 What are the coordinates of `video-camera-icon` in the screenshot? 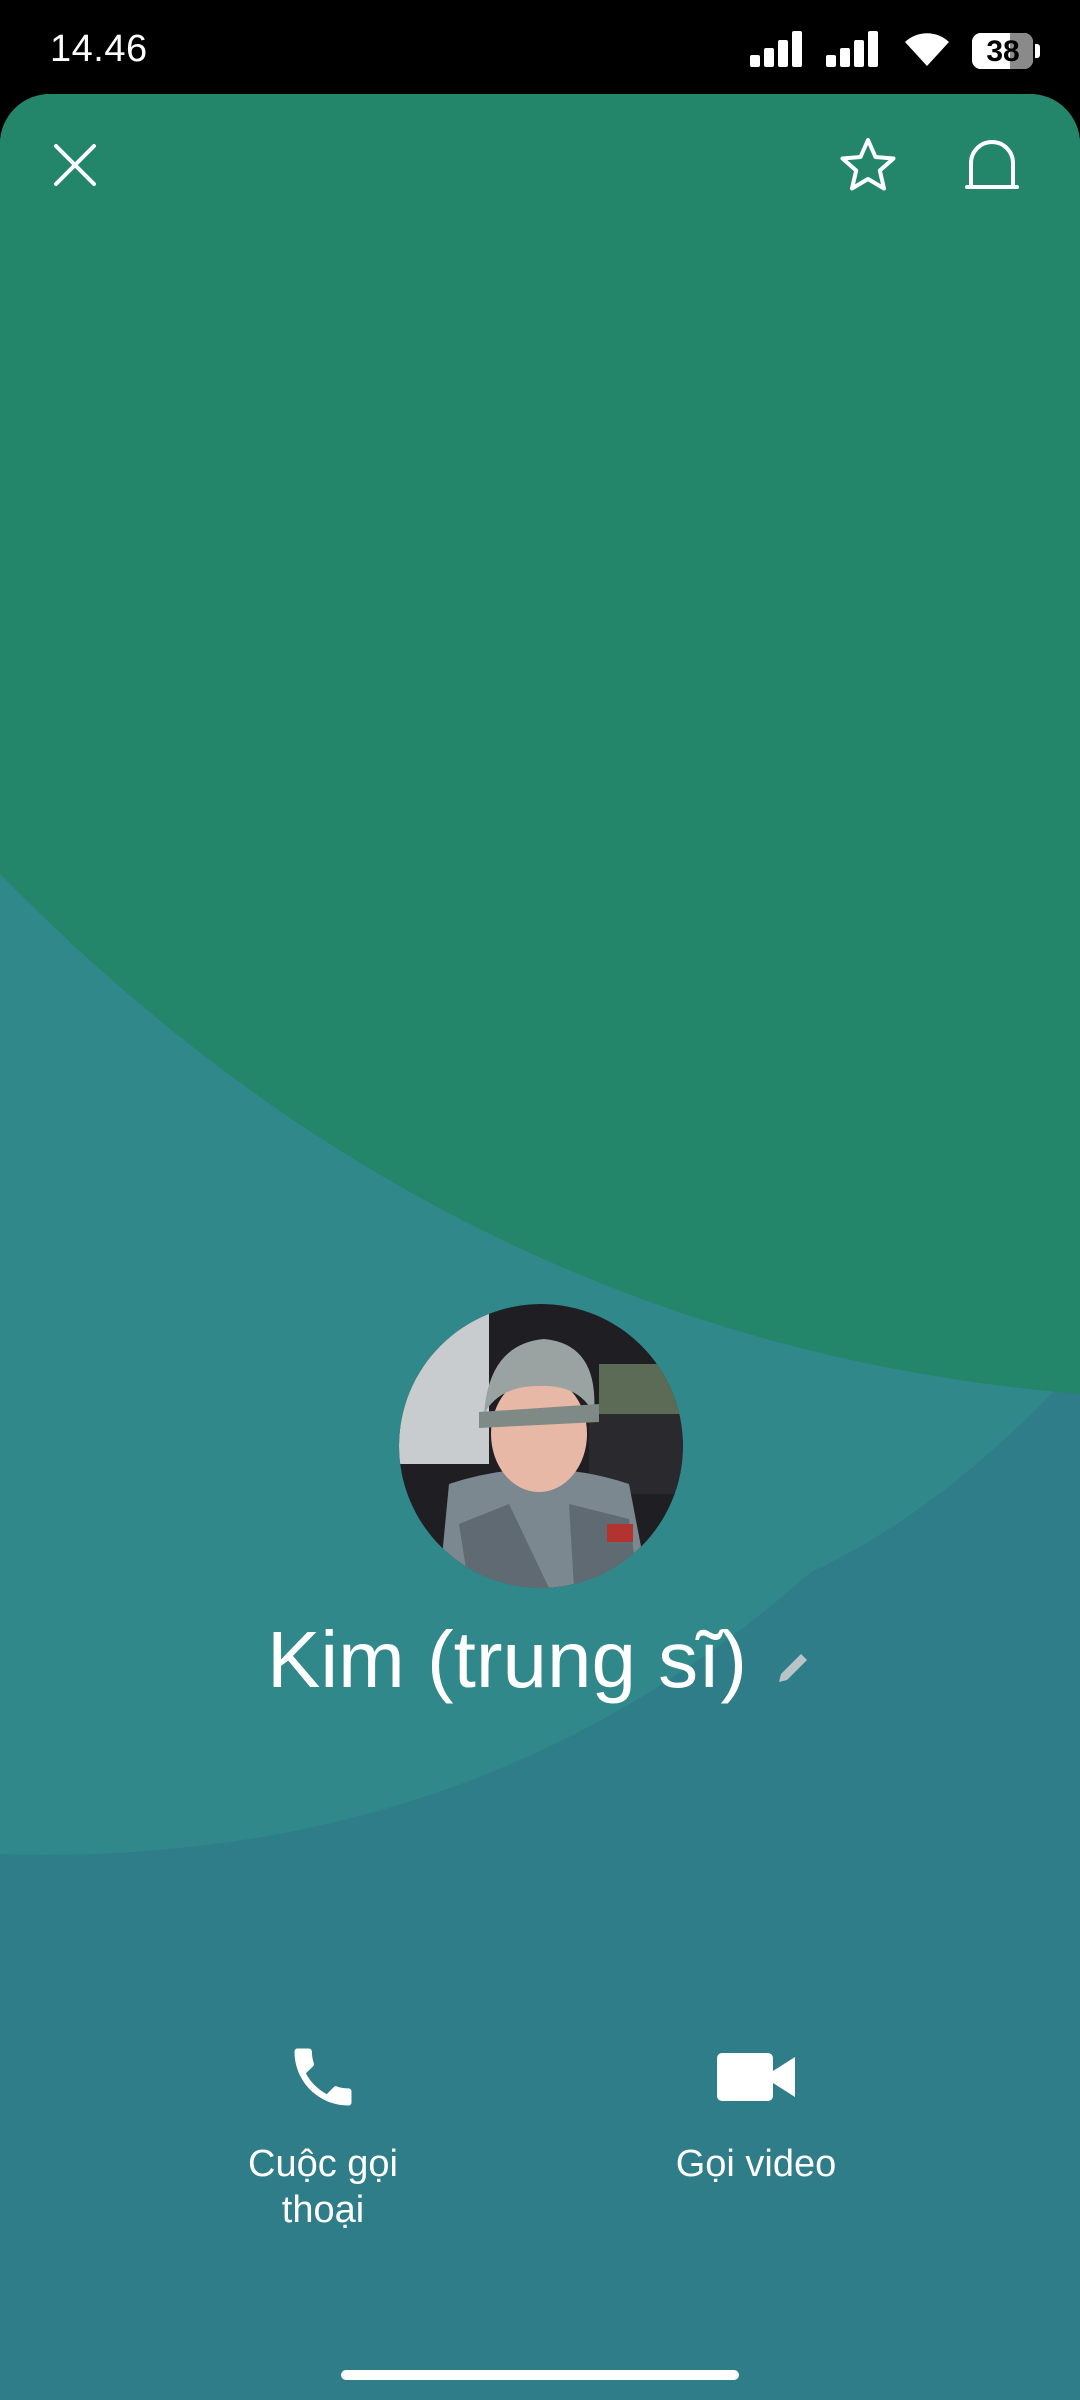 It's located at (756, 2079).